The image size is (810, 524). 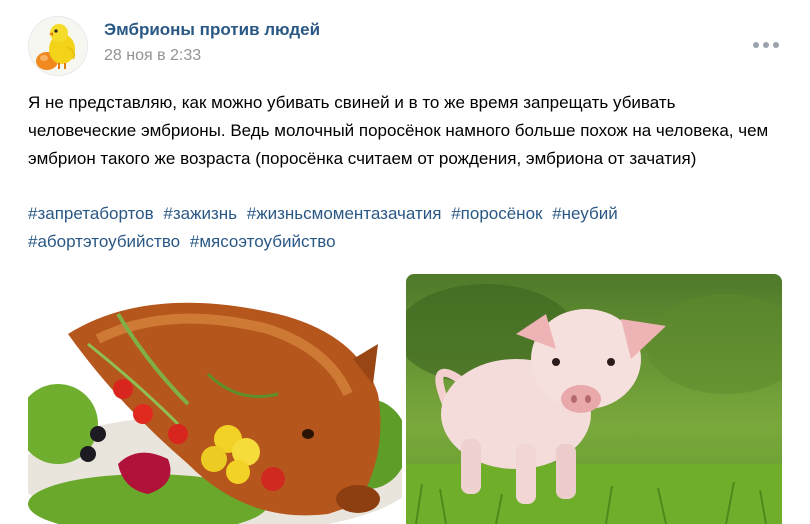 I want to click on hashtag-link: #зажизнь, so click(x=200, y=213).